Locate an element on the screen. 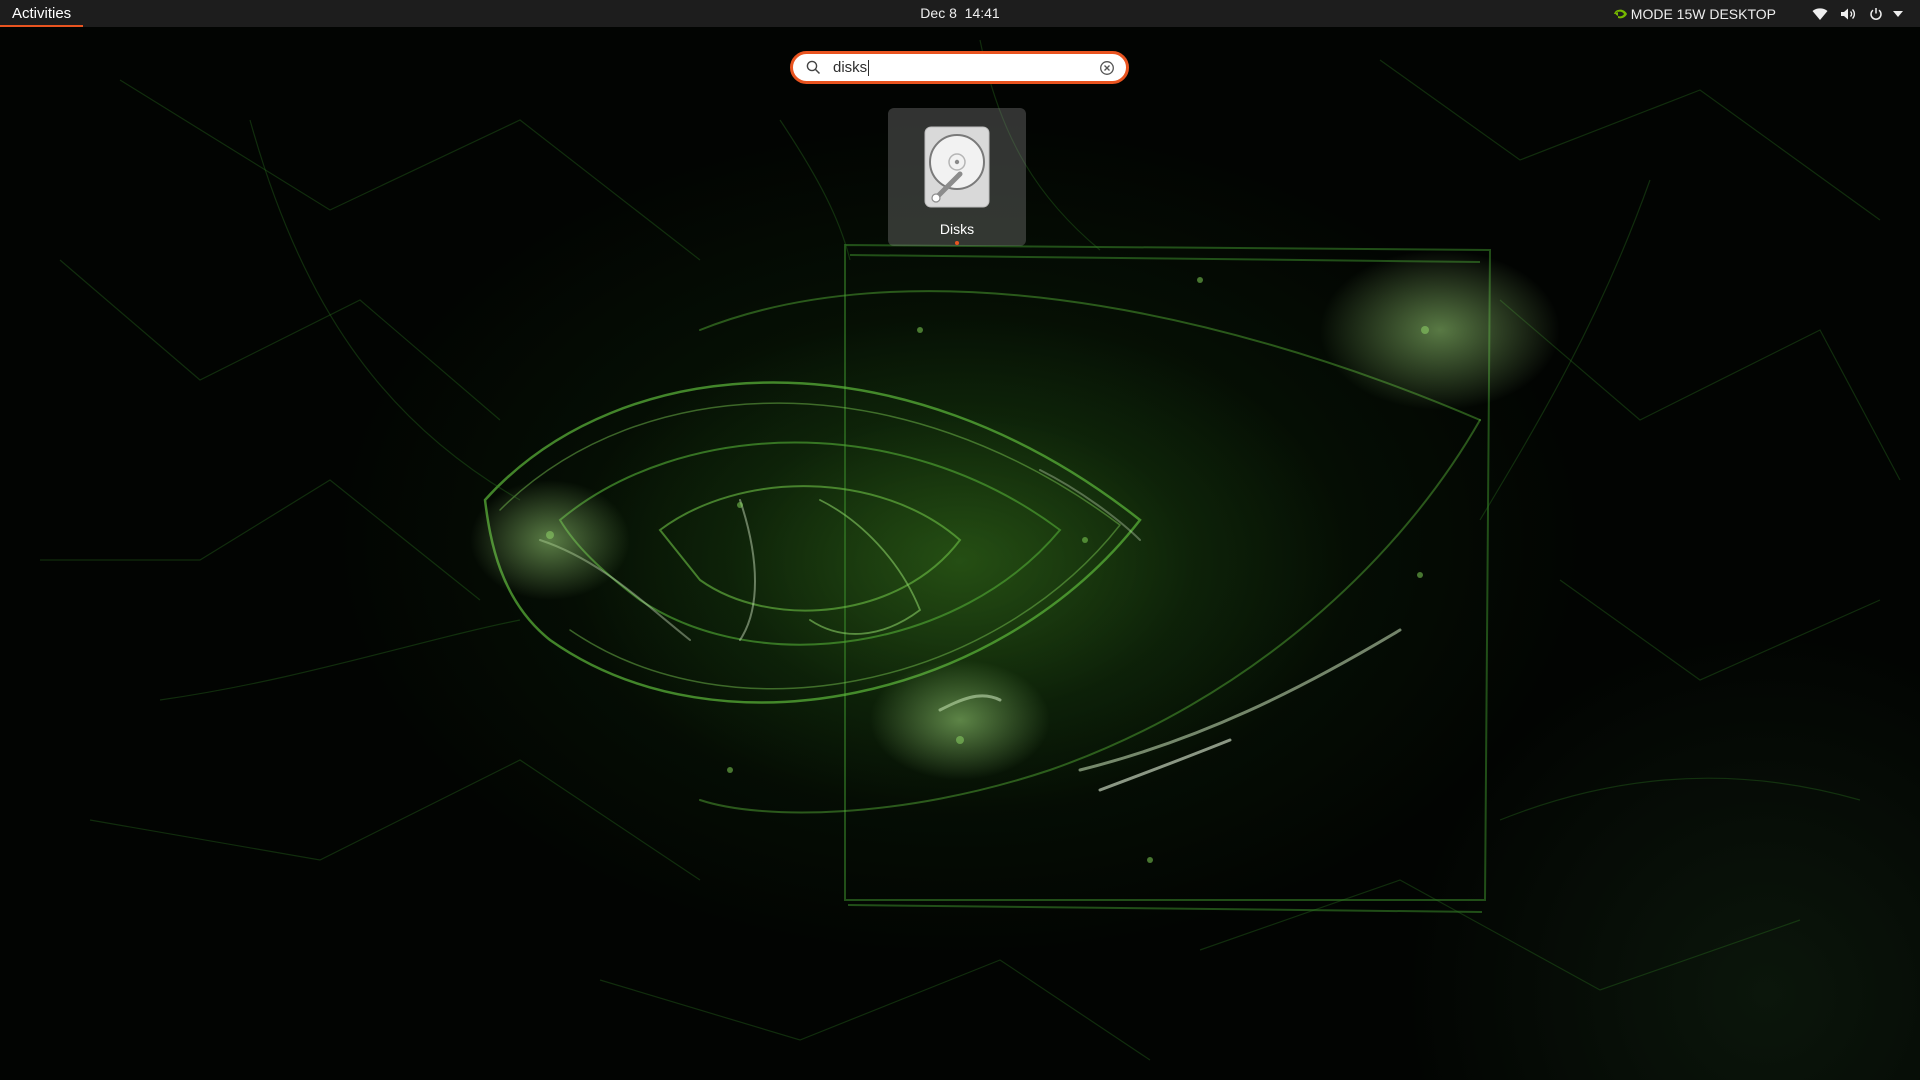 Image resolution: width=1920 pixels, height=1080 pixels. search-icon is located at coordinates (813, 68).